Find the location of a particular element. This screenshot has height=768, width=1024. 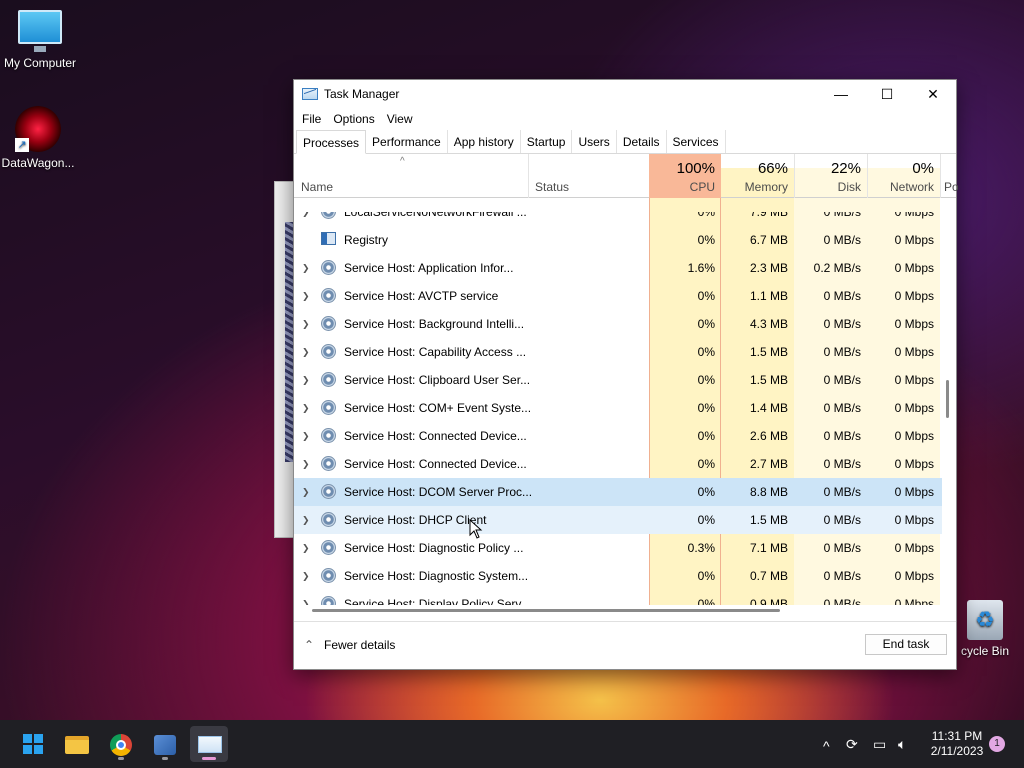

column-header-network: 0% Network is located at coordinates (903, 176).